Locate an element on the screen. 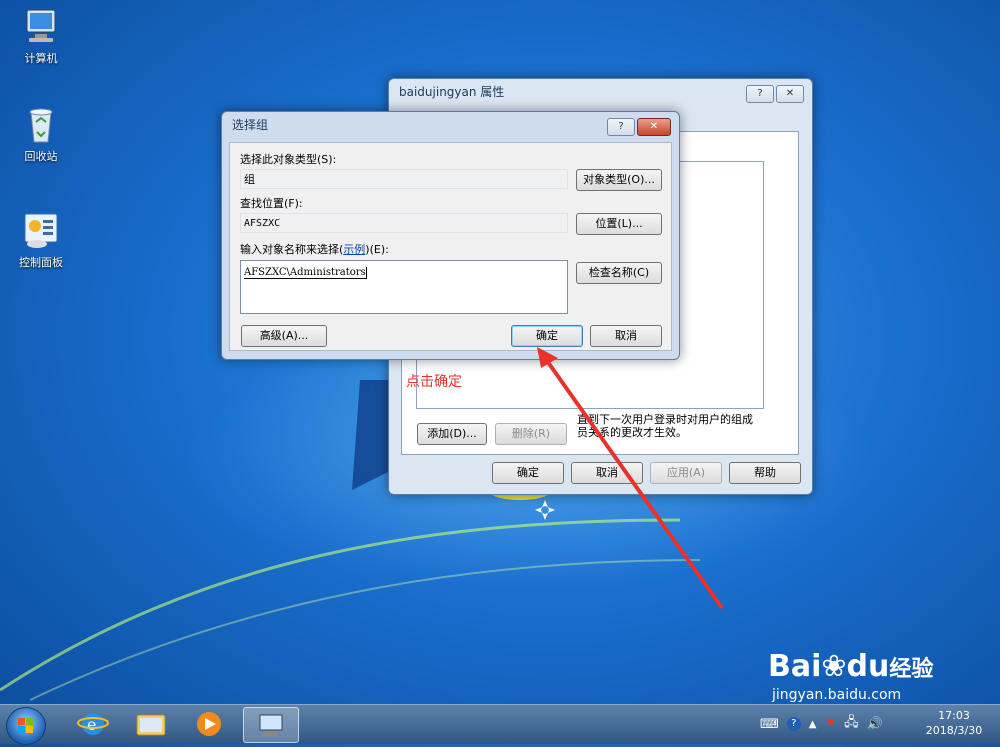 The image size is (1000, 747). computer-mgmt-icon is located at coordinates (271, 725).